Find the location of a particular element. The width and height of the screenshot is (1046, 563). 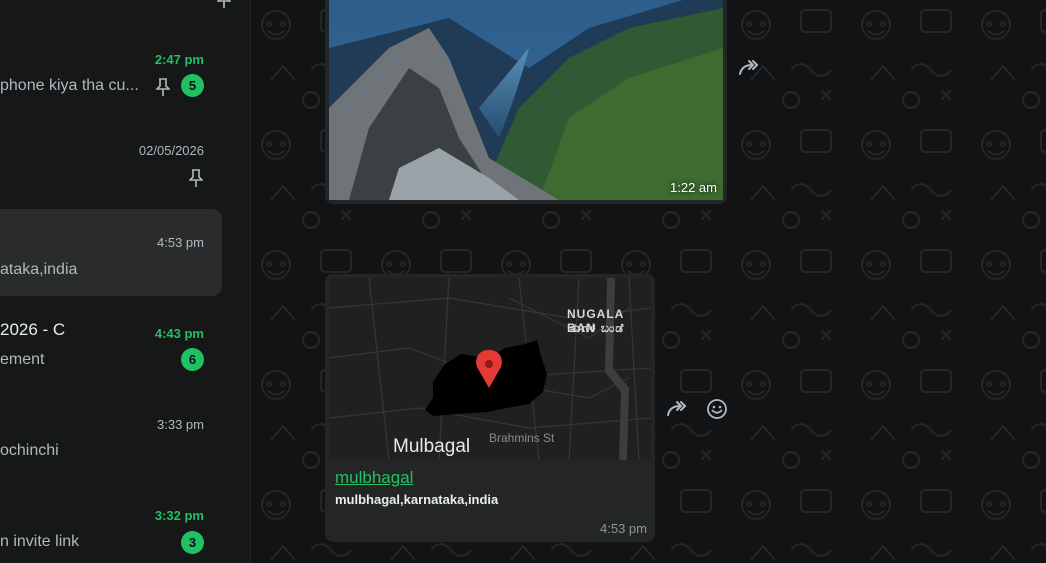

chat-time: 2:47 pm is located at coordinates (179, 59).